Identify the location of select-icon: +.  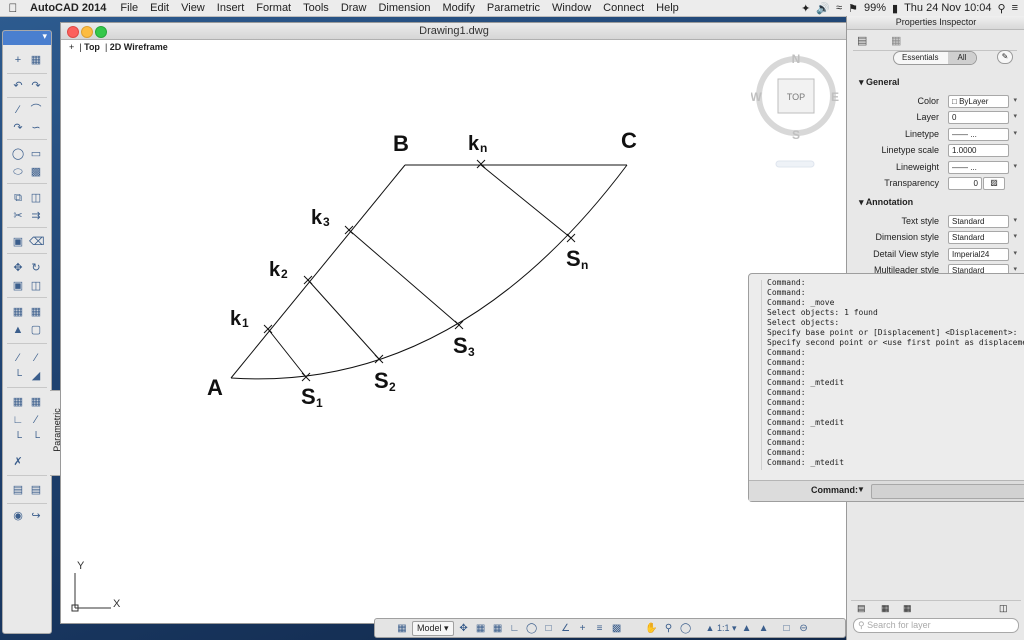
(18, 60).